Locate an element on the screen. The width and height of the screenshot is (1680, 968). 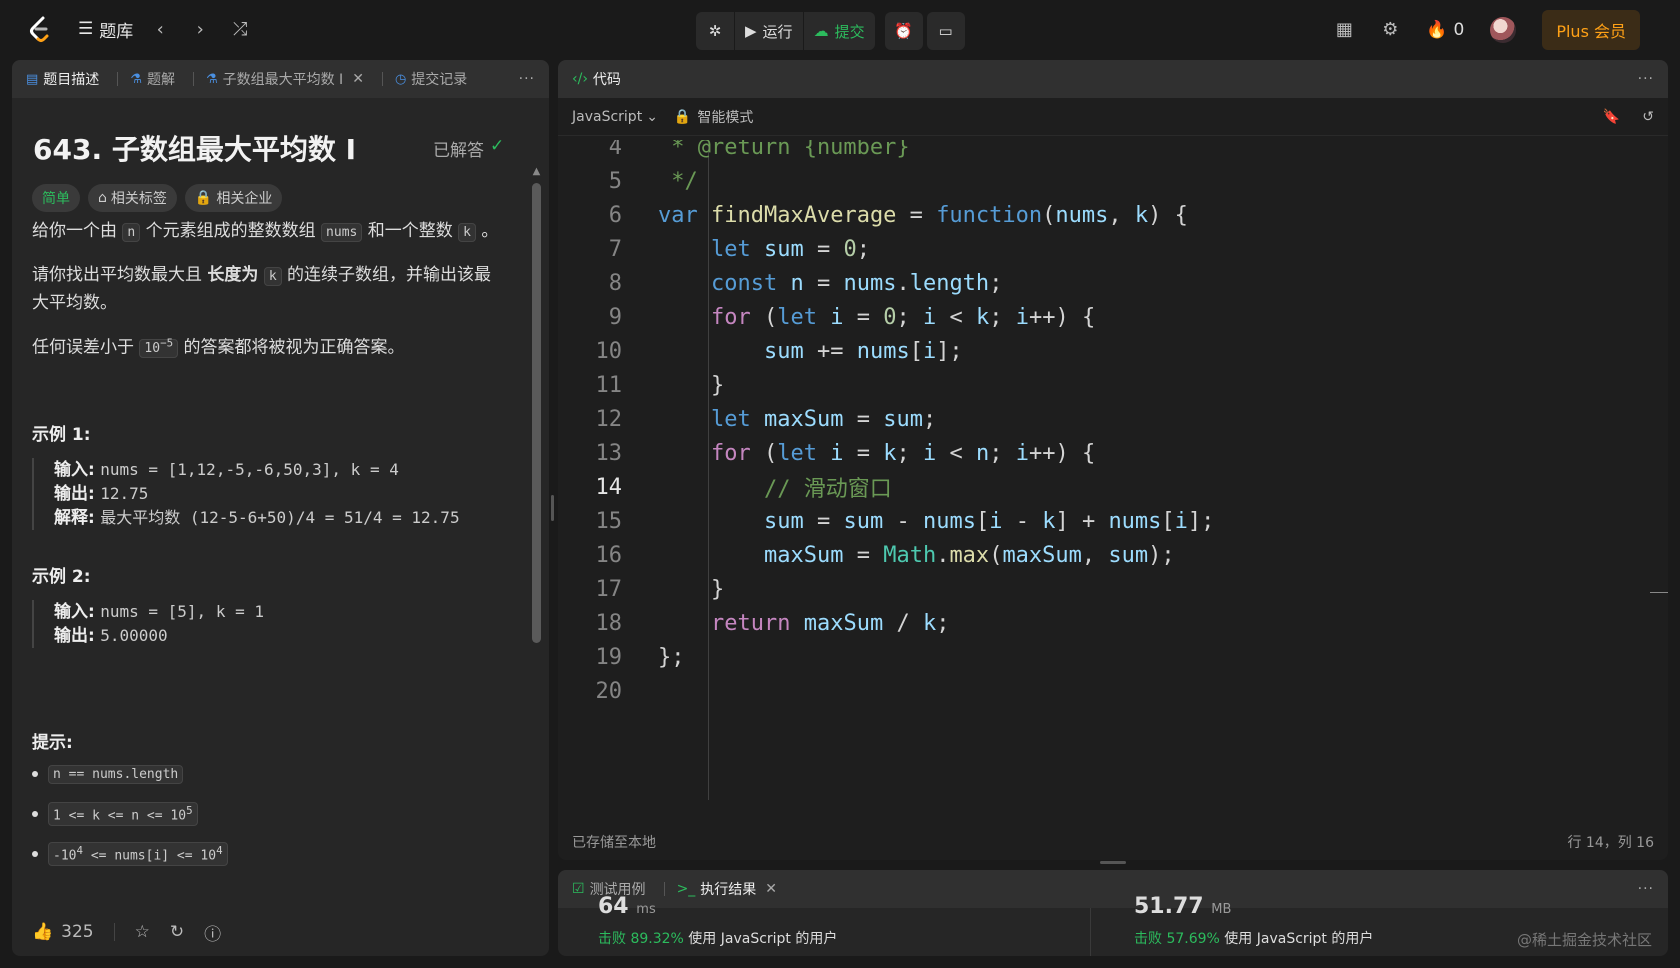
tab-solution-article: ⚗ 子数组最大平均数 I ✕ is located at coordinates (285, 79).